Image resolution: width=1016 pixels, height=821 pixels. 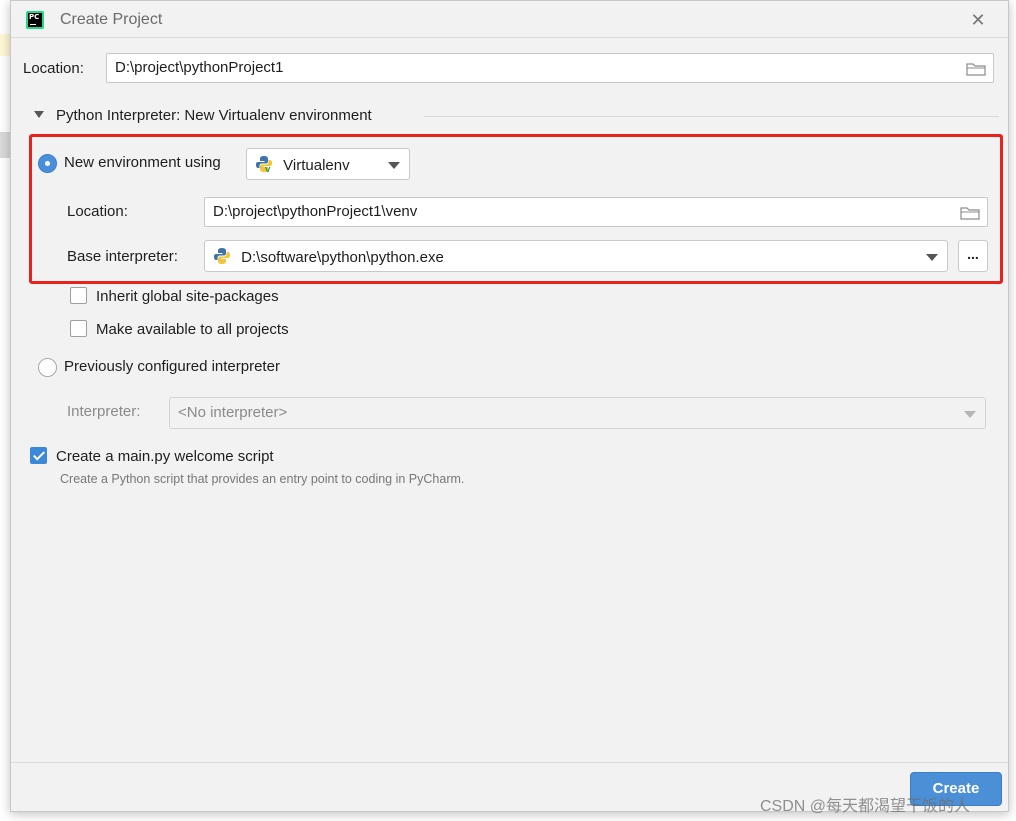 I want to click on previous-interpreter-label: Previously configured interpreter, so click(x=172, y=366).